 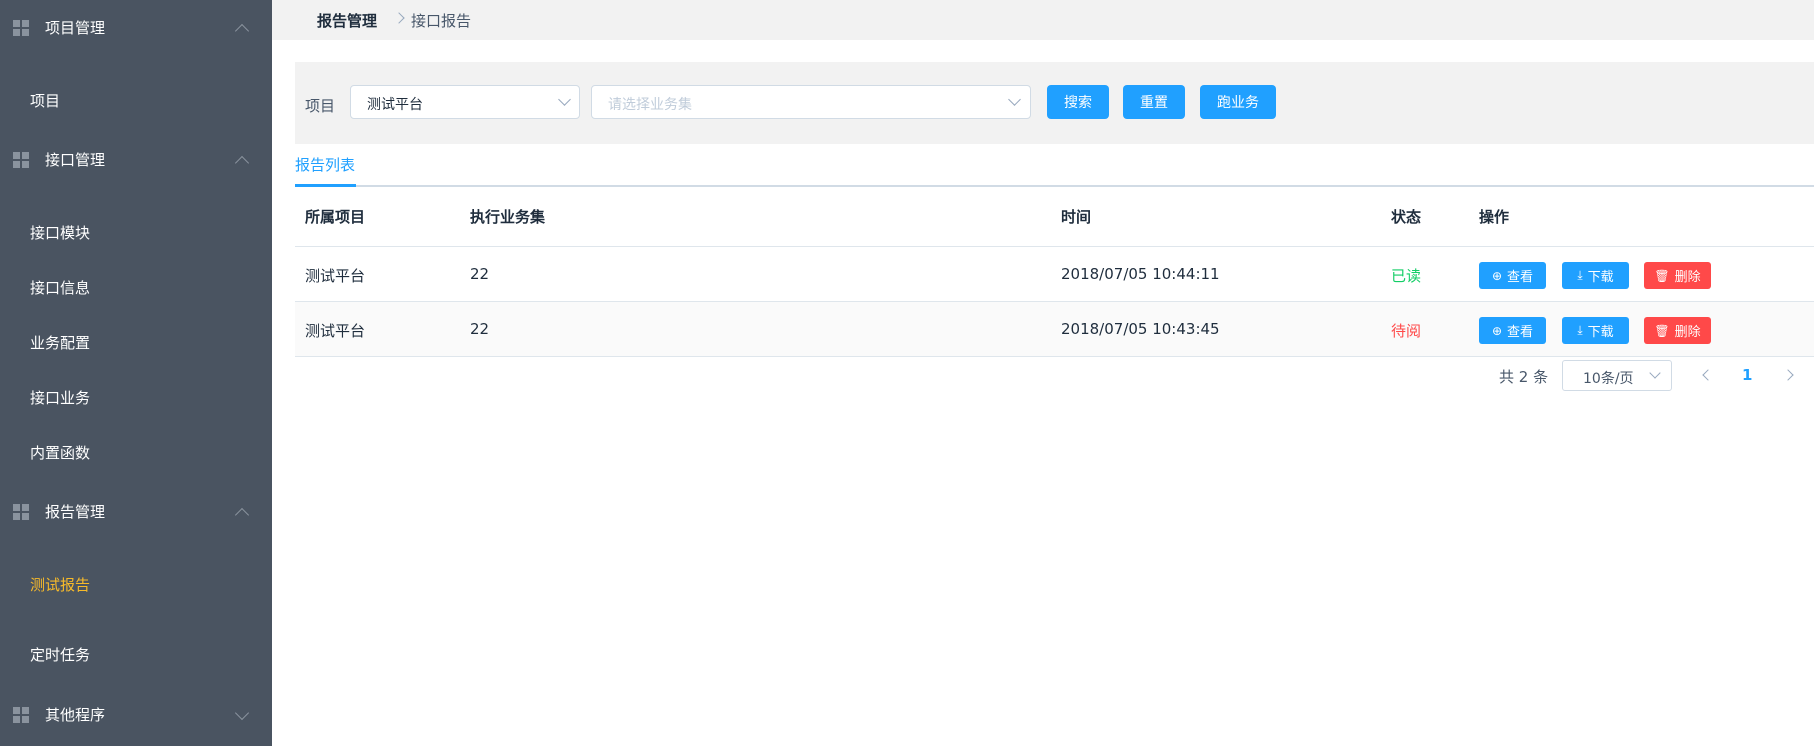 I want to click on sidebar-group-label: 接口管理, so click(x=75, y=159).